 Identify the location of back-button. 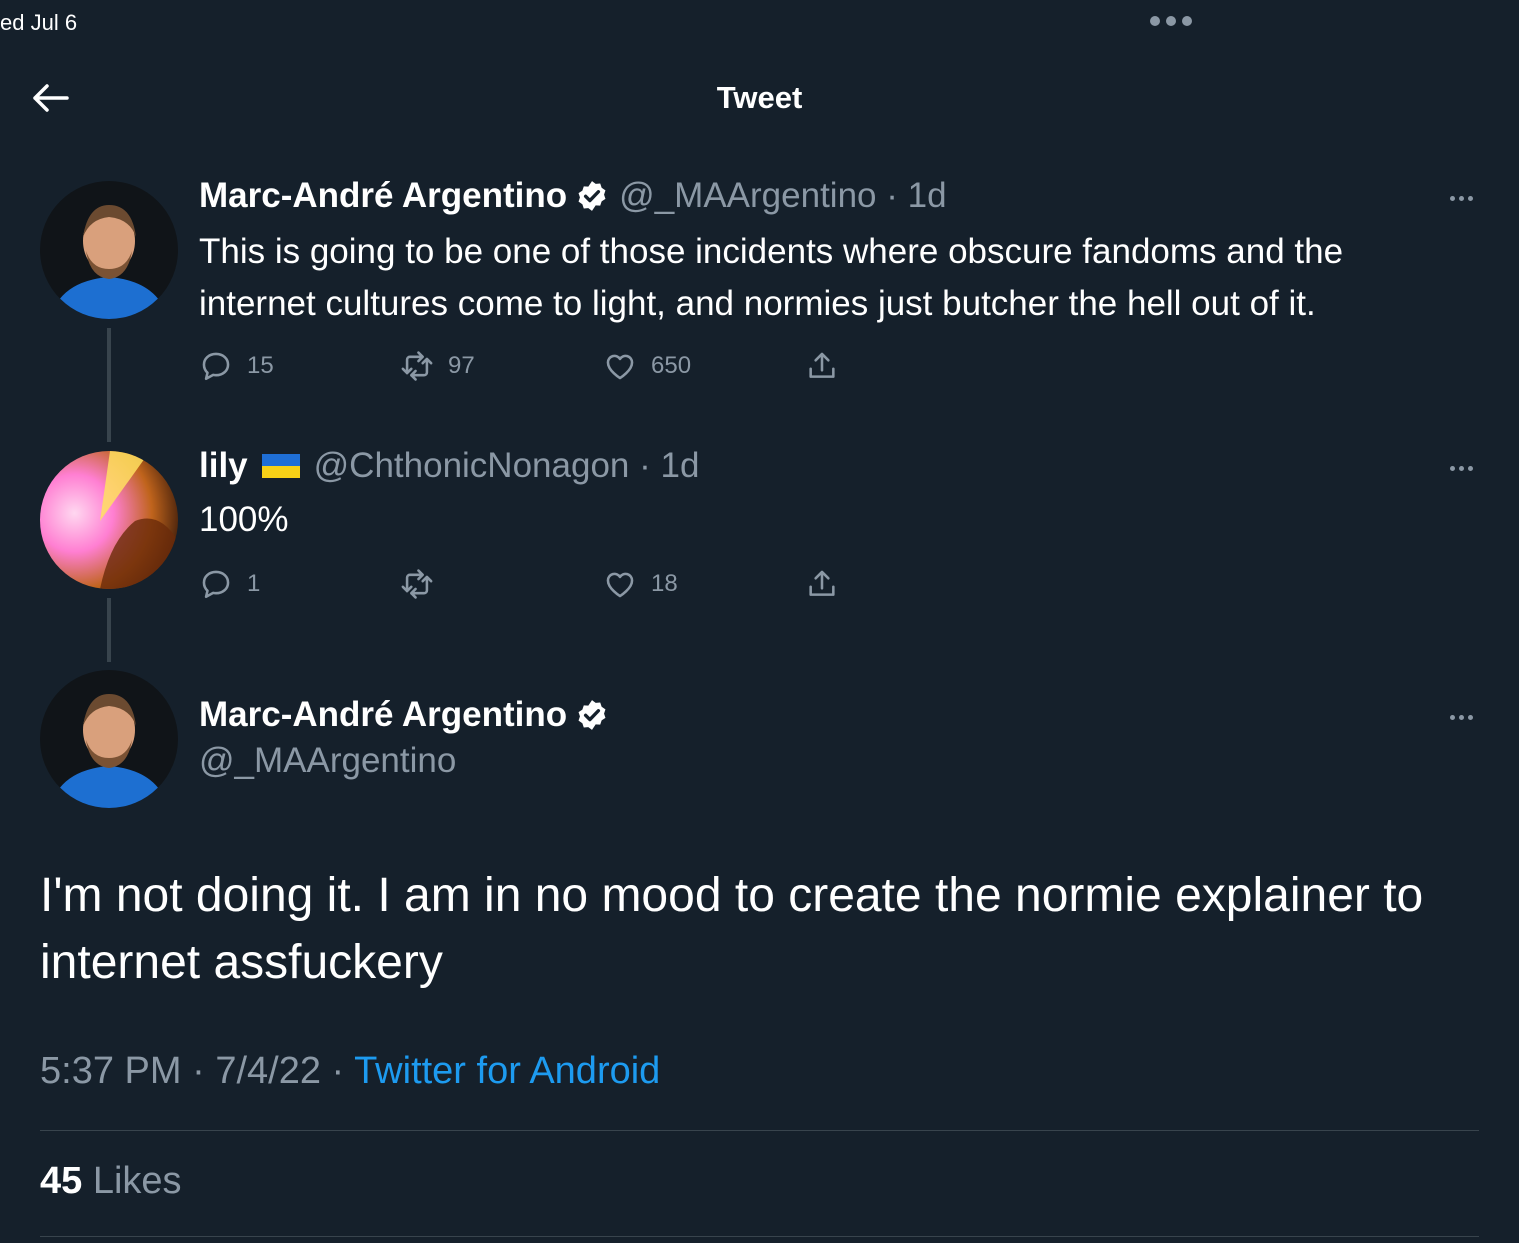
(50, 98).